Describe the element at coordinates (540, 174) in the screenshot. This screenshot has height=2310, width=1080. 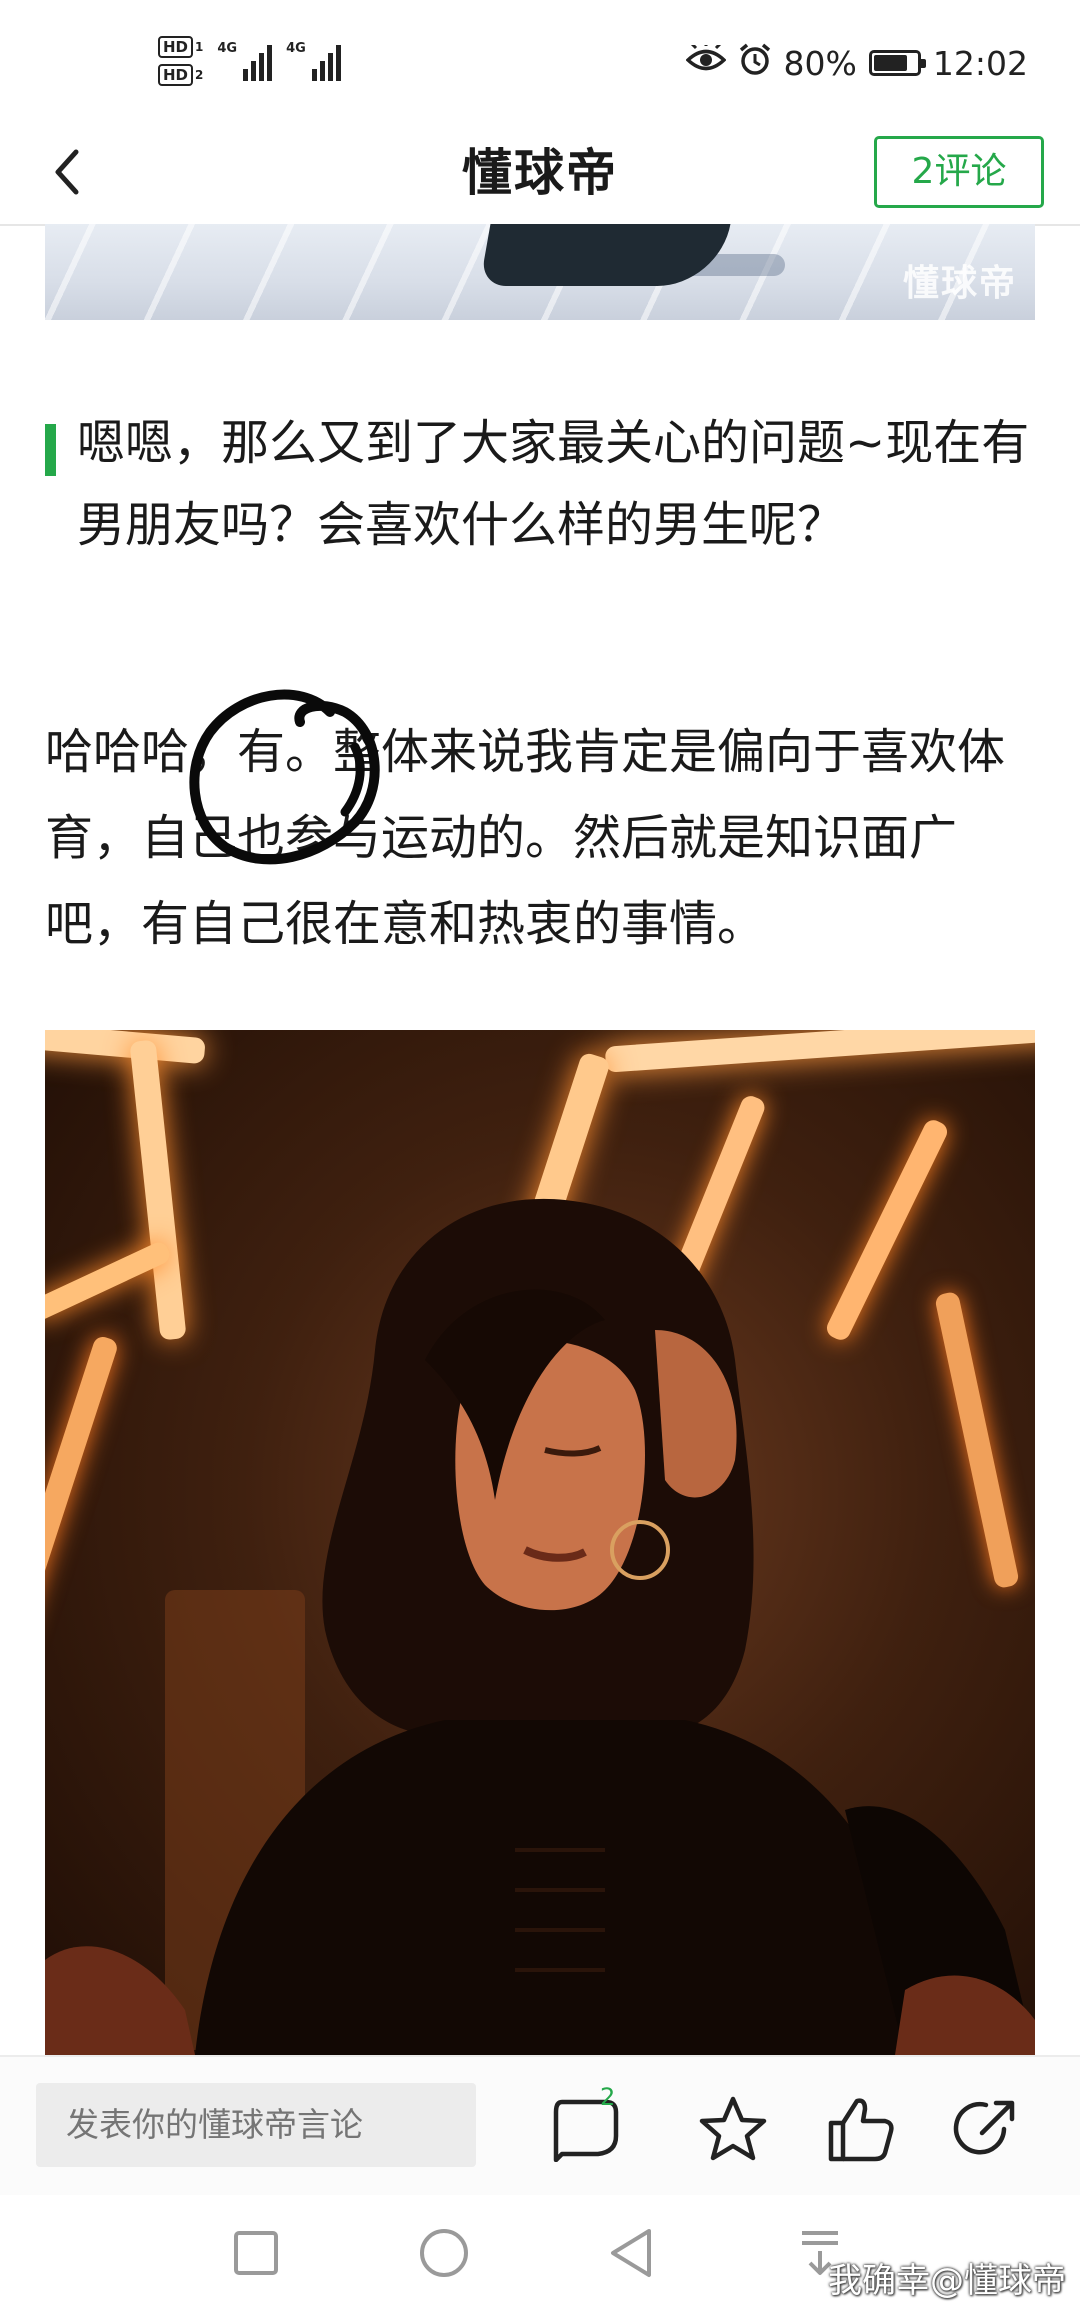
I see `nav-bar: 懂球帝 2评论` at that location.